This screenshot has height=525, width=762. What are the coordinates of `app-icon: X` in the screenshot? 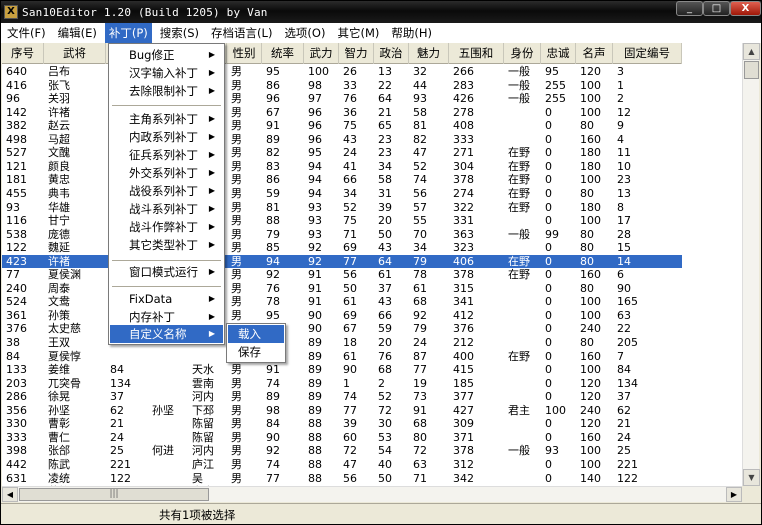 It's located at (11, 12).